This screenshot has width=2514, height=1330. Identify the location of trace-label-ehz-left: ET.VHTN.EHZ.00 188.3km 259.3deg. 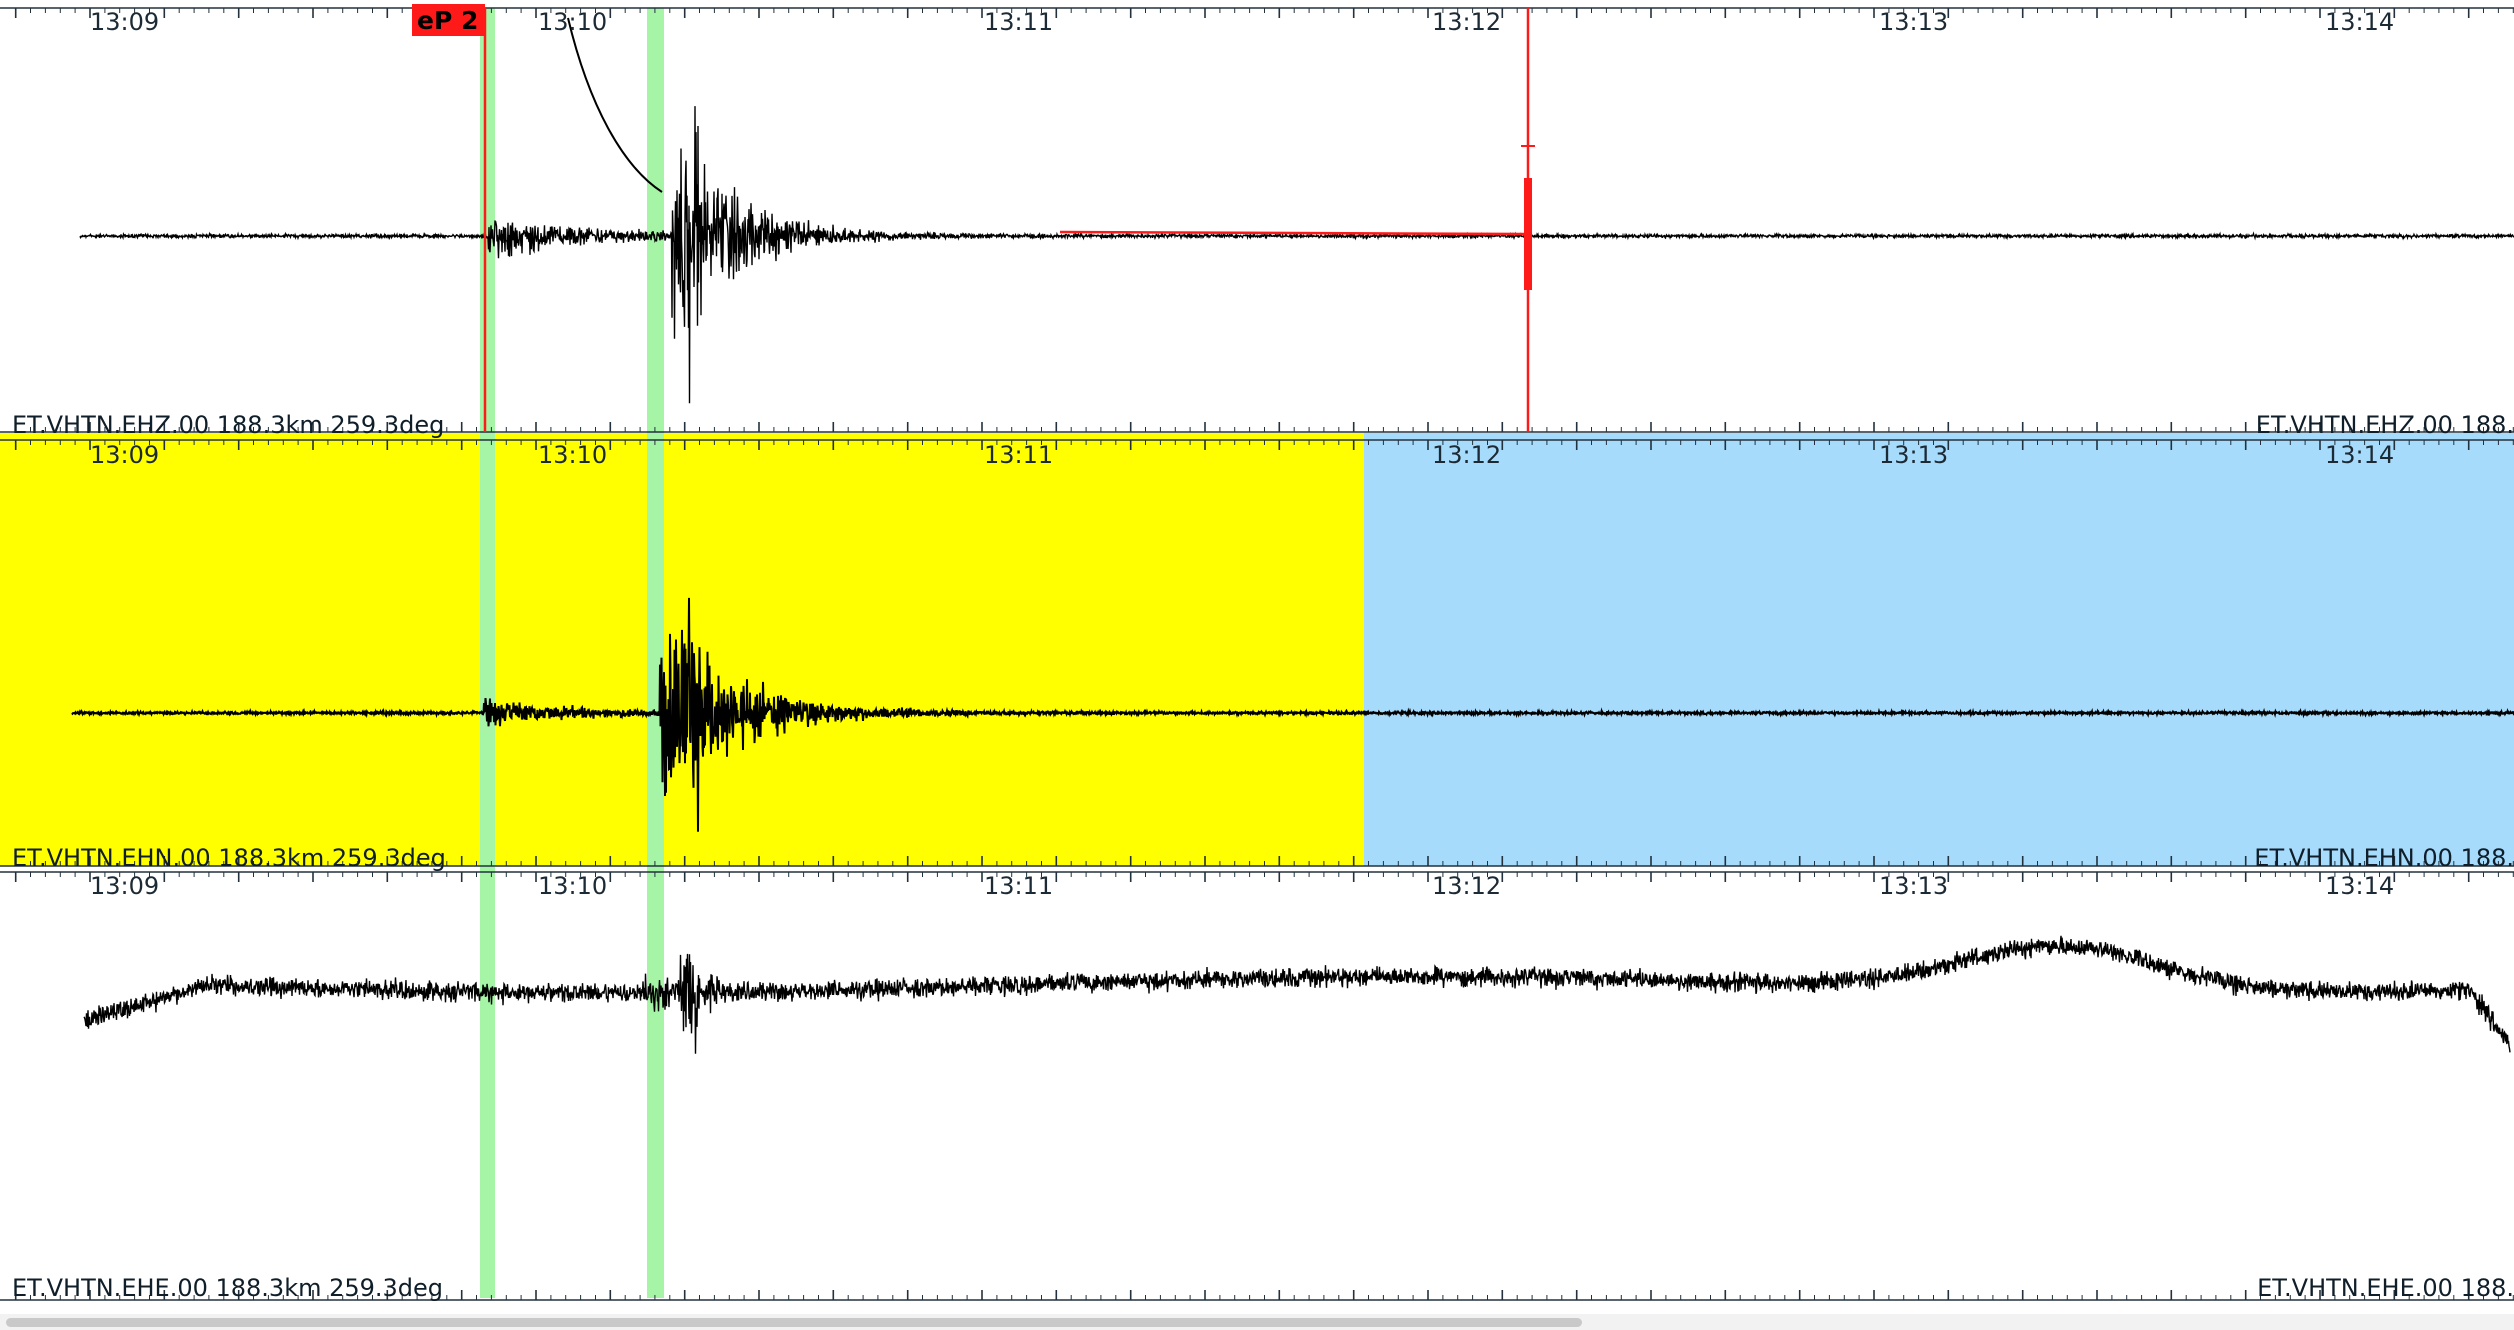
(228, 425).